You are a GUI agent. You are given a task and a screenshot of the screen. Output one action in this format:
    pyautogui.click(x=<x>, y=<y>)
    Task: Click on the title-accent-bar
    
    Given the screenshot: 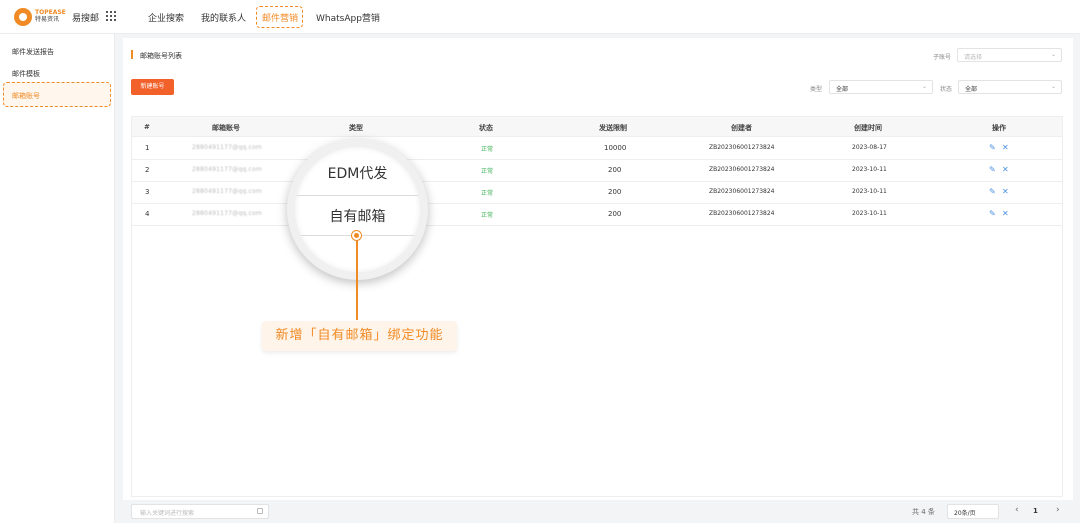 What is the action you would take?
    pyautogui.click(x=132, y=54)
    